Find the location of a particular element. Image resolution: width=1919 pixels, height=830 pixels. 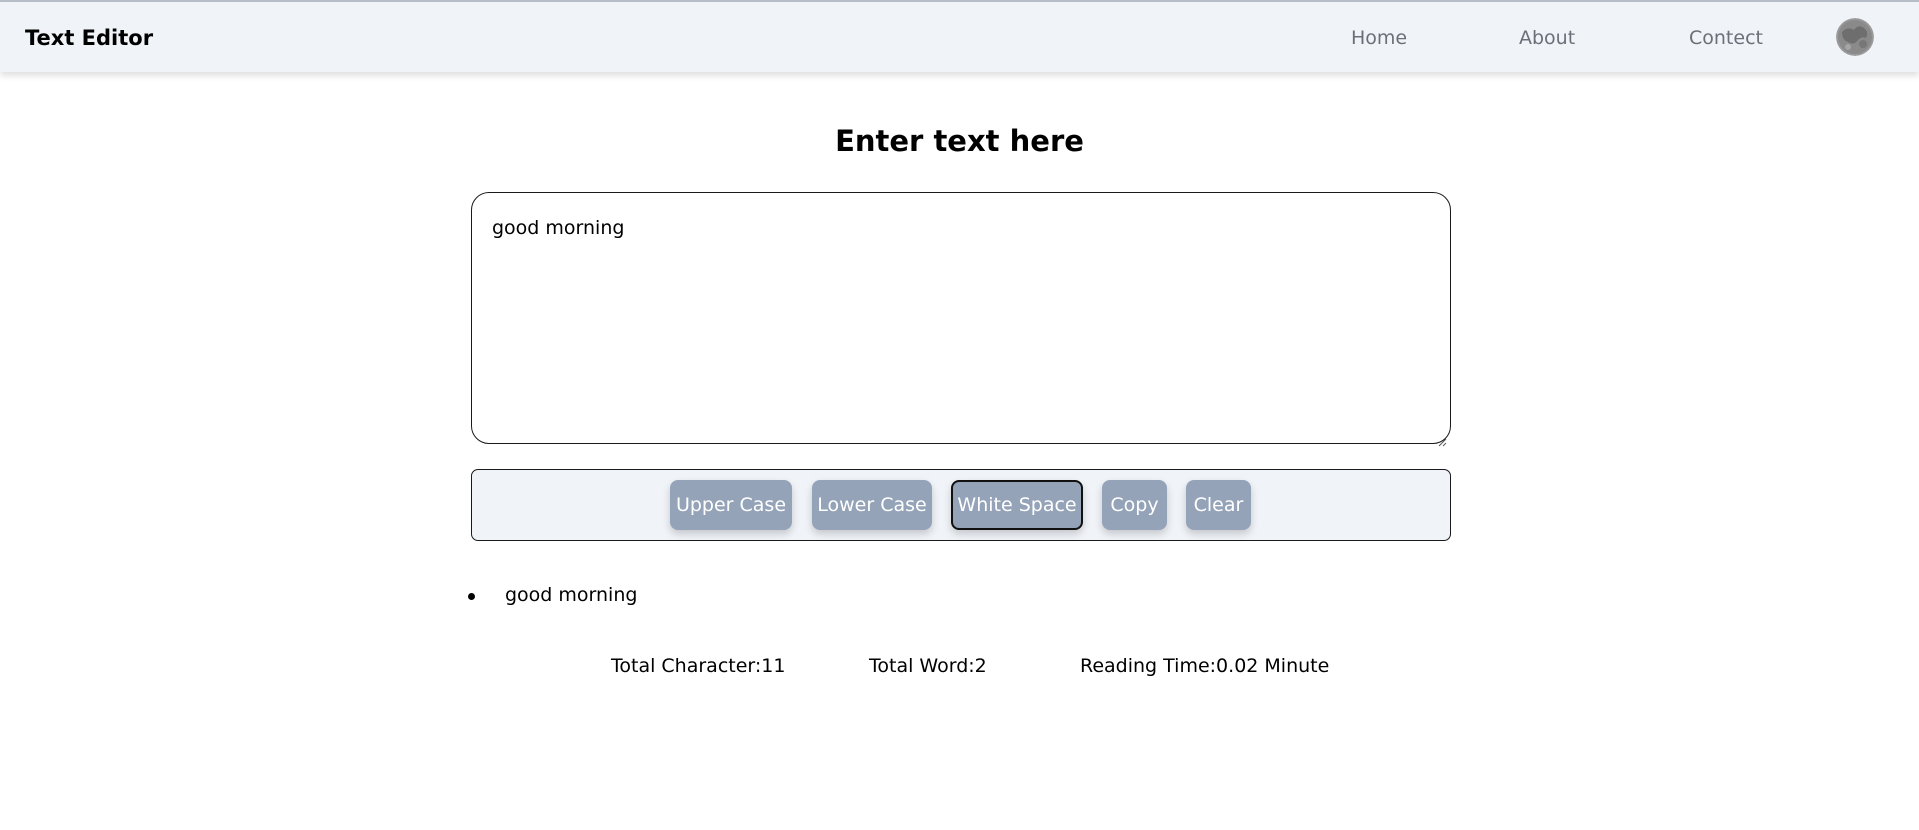

moon-icon is located at coordinates (1855, 37).